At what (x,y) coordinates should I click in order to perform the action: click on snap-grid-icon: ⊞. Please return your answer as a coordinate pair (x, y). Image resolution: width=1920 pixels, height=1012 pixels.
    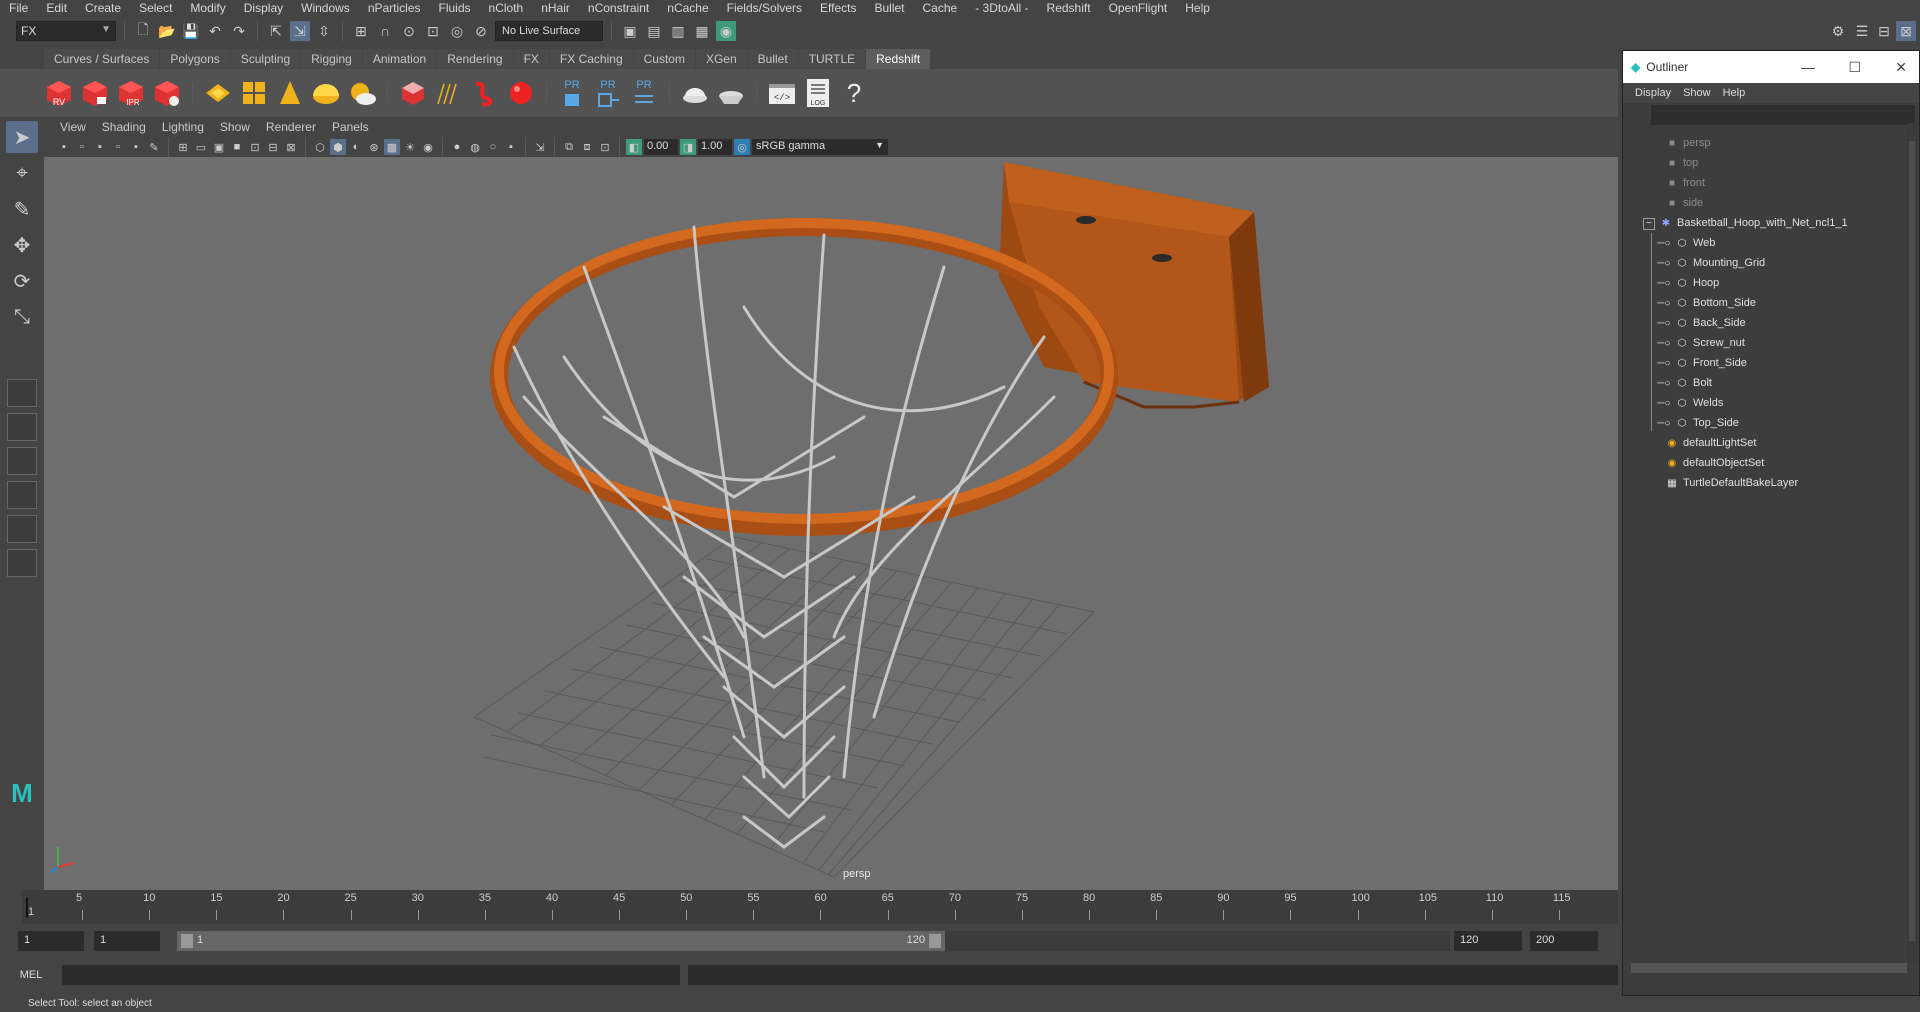
    Looking at the image, I should click on (361, 31).